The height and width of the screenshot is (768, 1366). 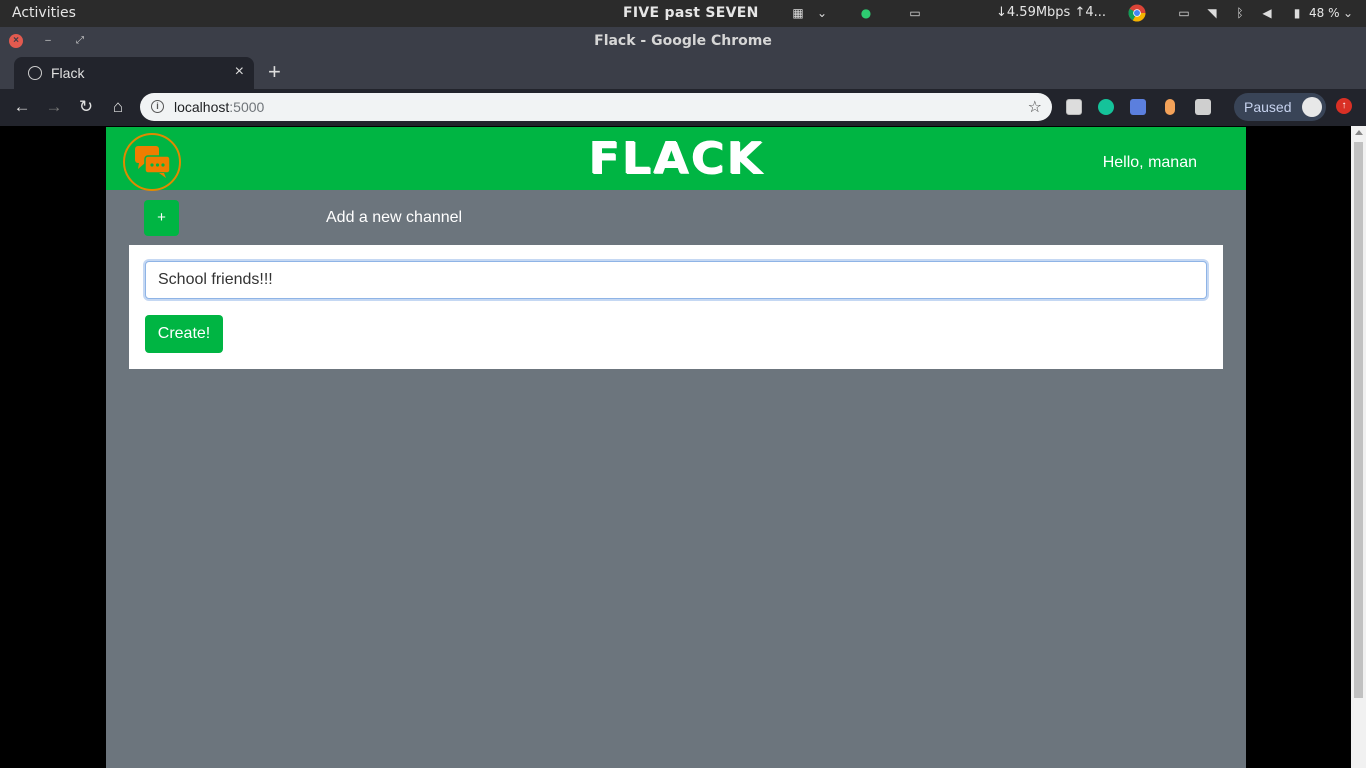 I want to click on brand-title: FLACK, so click(x=676, y=158).